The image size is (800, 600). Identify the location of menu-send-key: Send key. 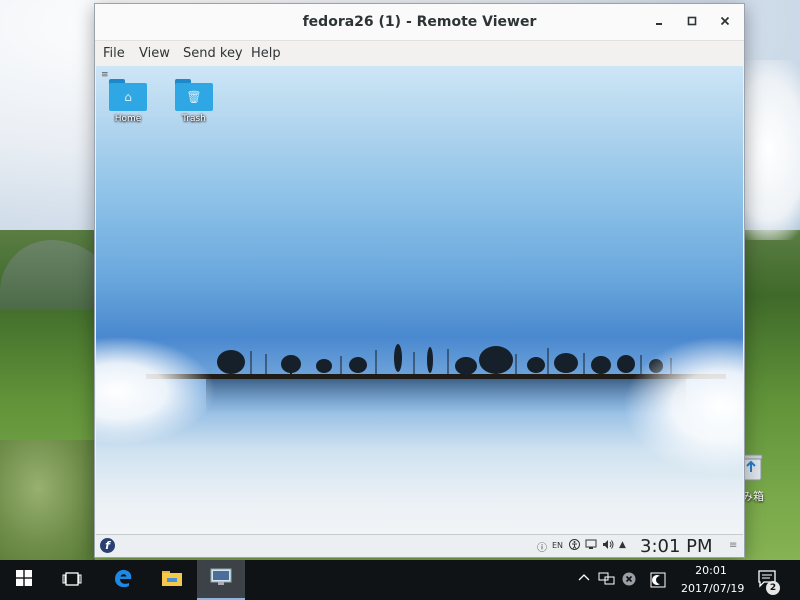
(213, 53).